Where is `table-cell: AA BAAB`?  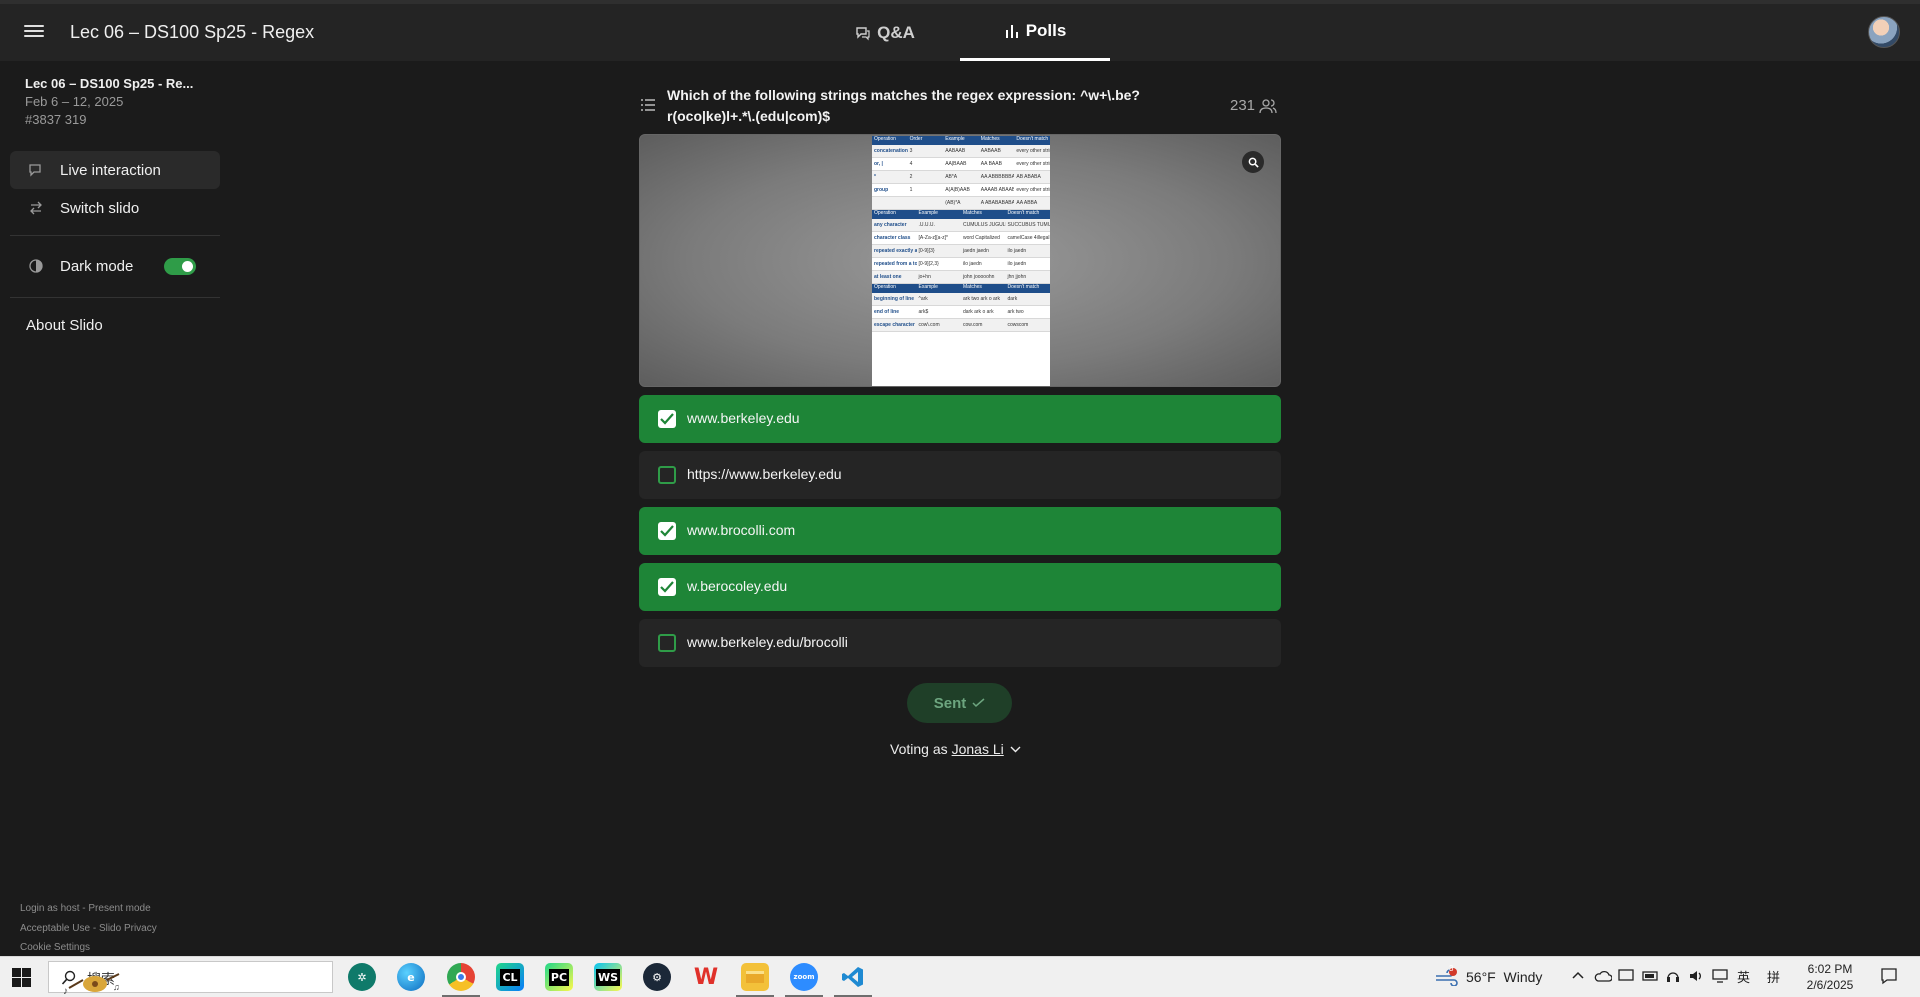 table-cell: AA BAAB is located at coordinates (991, 164).